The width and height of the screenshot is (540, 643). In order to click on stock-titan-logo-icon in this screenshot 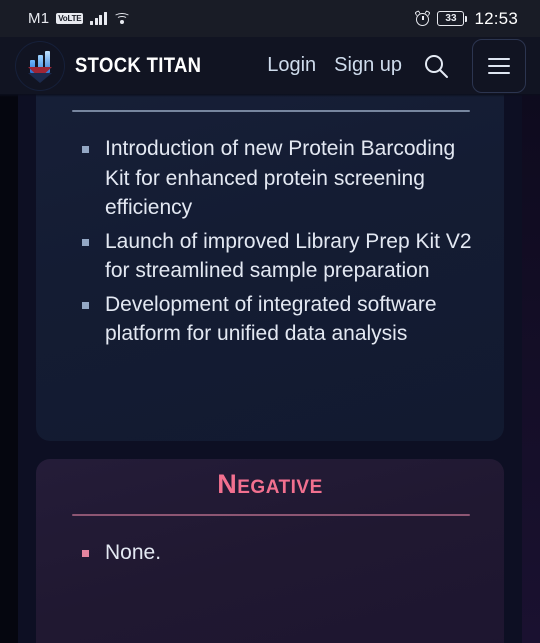, I will do `click(40, 66)`.